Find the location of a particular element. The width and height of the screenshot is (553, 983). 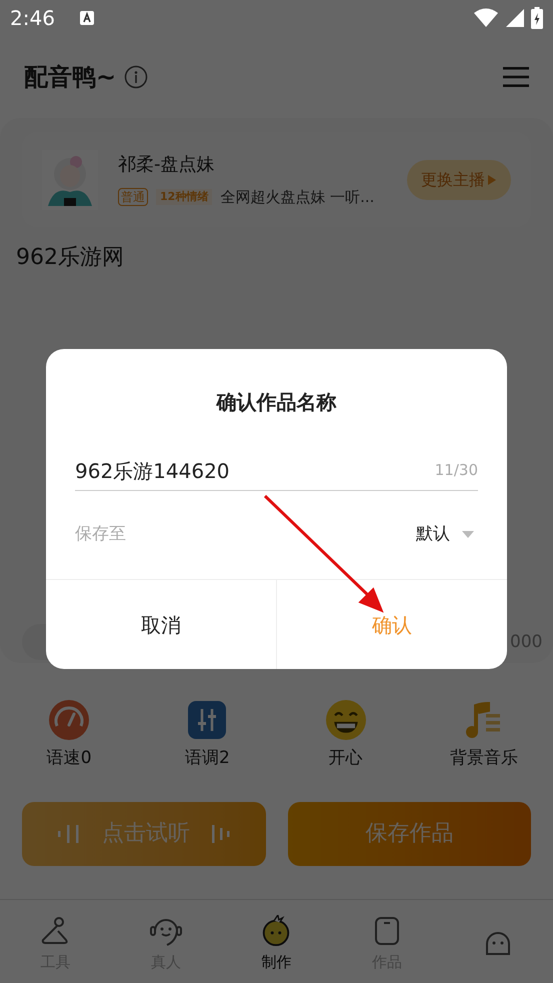

save-location-label: 保存至 is located at coordinates (100, 534).